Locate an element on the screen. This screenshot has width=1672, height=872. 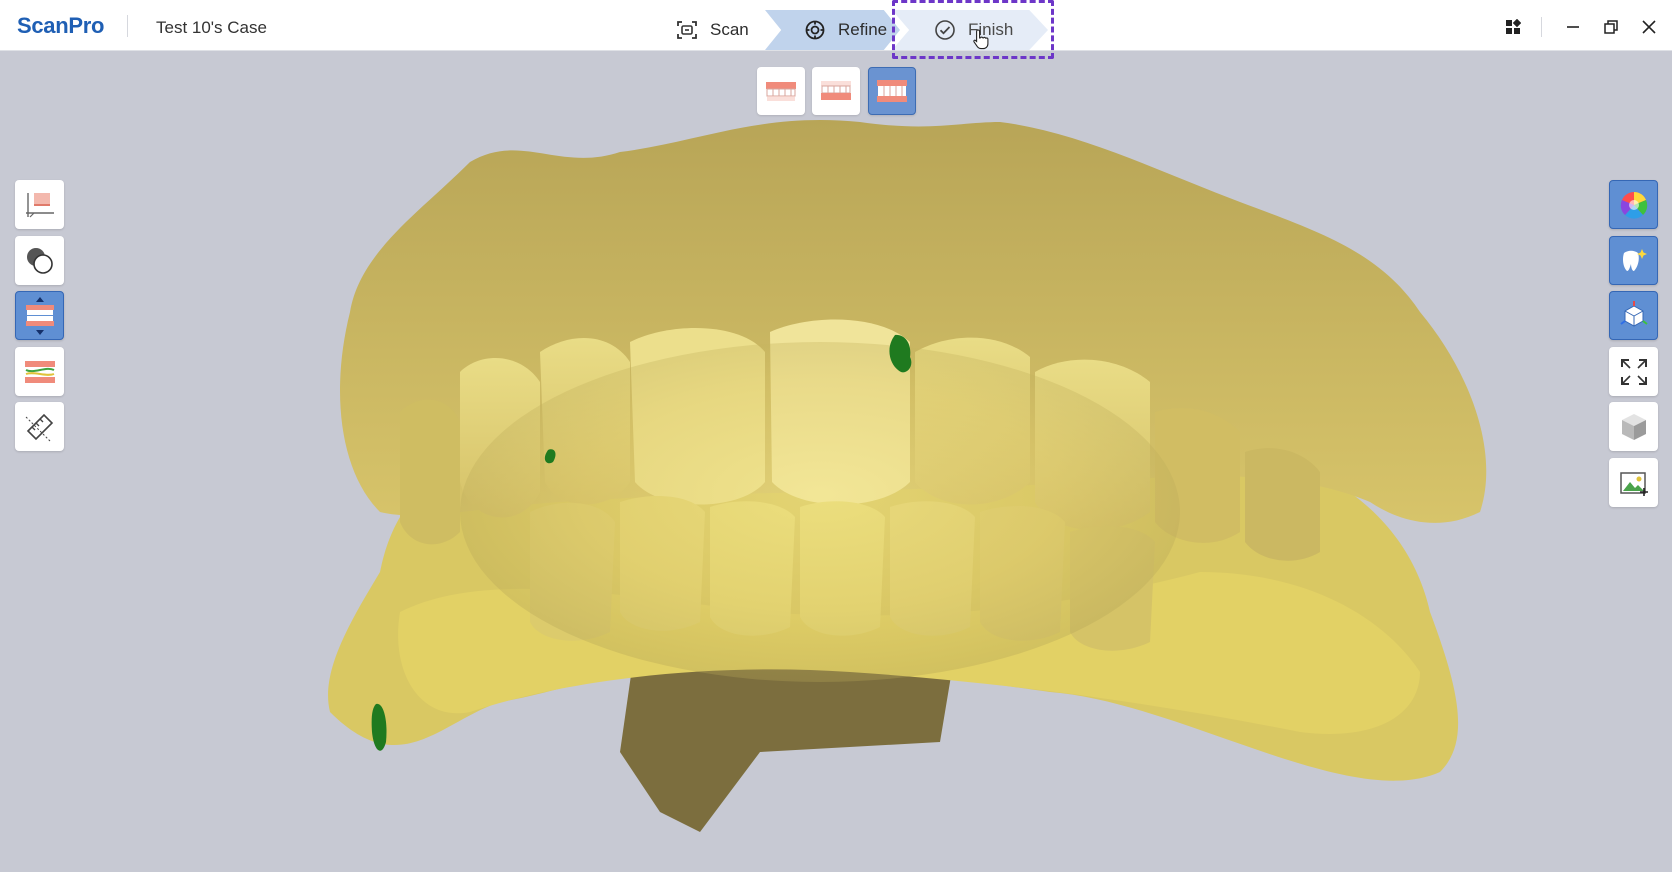
fit-view-tool-button is located at coordinates (1633, 371).